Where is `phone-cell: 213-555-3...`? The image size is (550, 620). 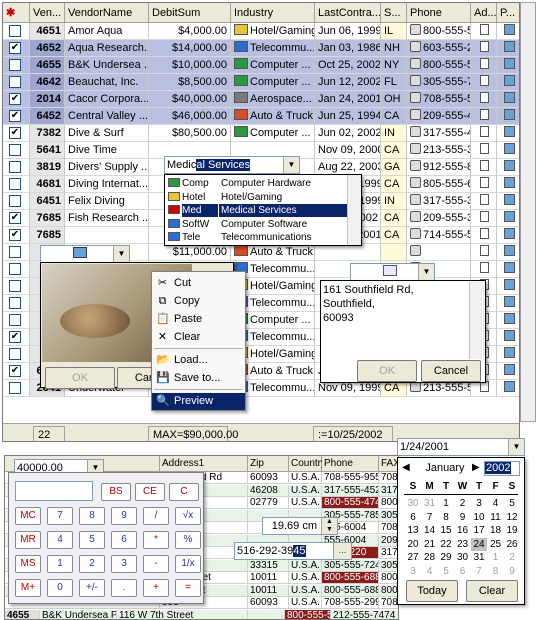 phone-cell: 213-555-3... is located at coordinates (439, 150).